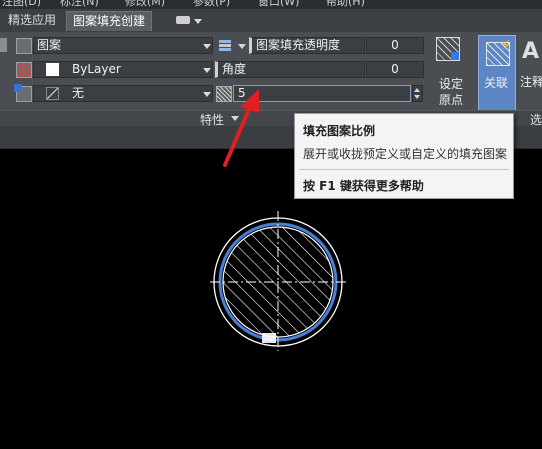 The width and height of the screenshot is (542, 449). Describe the element at coordinates (79, 4) in the screenshot. I see `menu-item-dimension: 标注(N)` at that location.